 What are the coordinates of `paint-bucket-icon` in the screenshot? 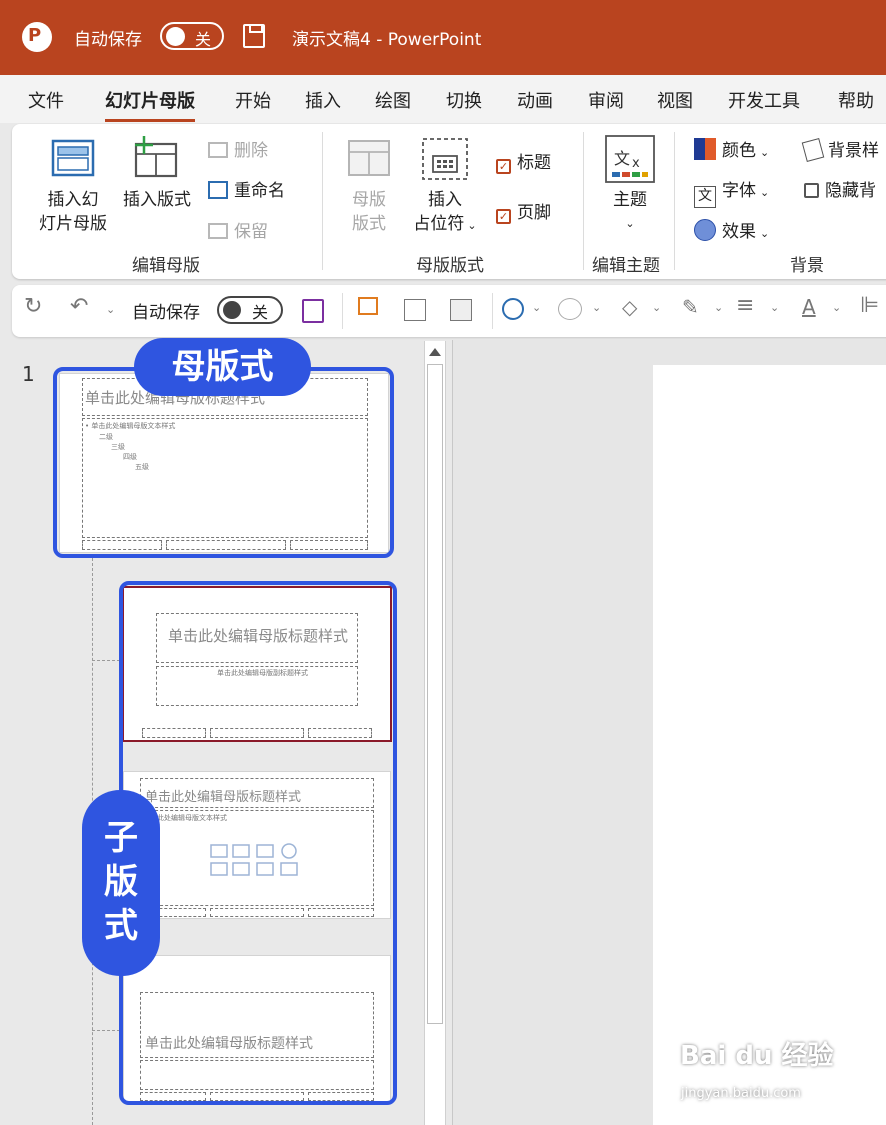 It's located at (813, 150).